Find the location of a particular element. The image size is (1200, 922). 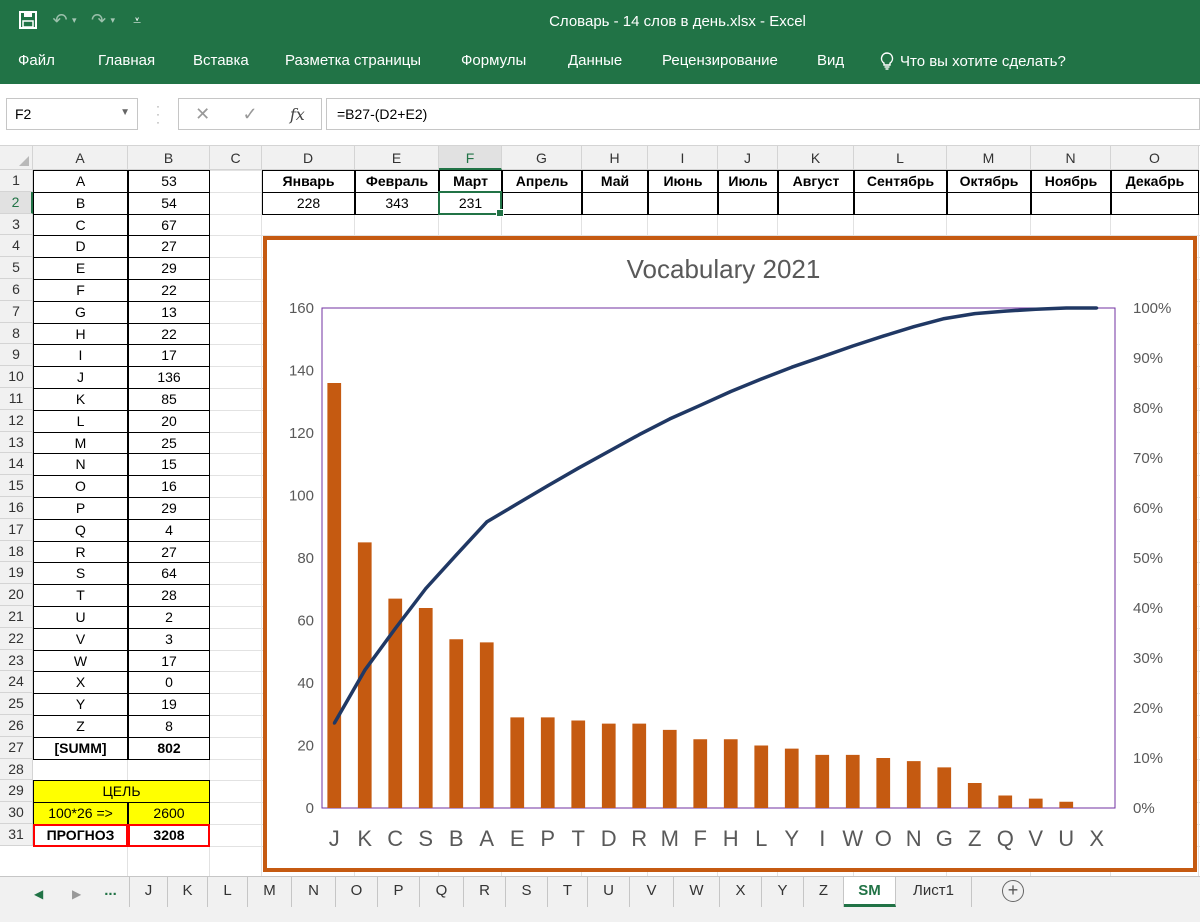

cell-month-3: Март is located at coordinates (470, 181).